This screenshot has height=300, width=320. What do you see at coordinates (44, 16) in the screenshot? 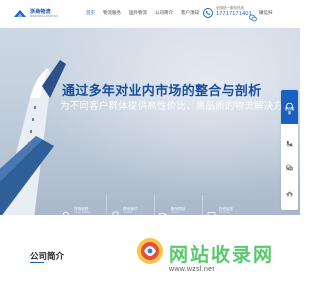
I see `logo-name-en: ZHESHANG LOGISTICS` at bounding box center [44, 16].